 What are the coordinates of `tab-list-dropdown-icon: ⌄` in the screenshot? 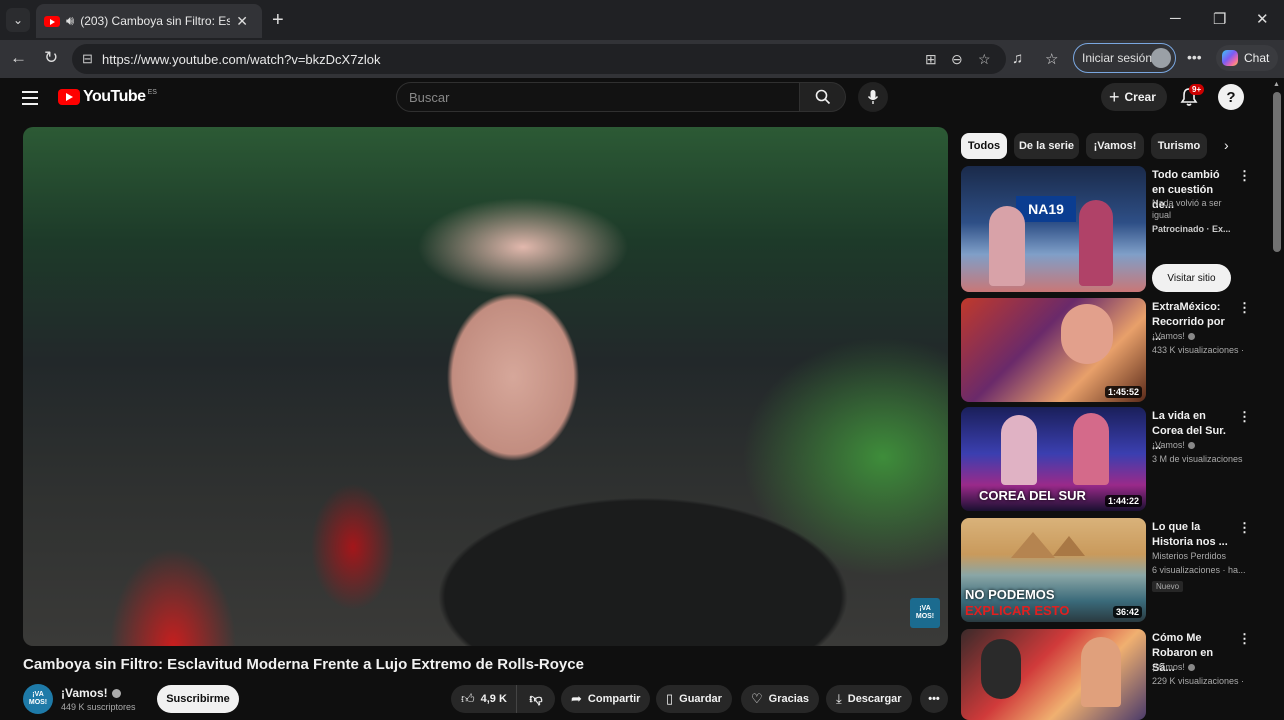 It's located at (18, 20).